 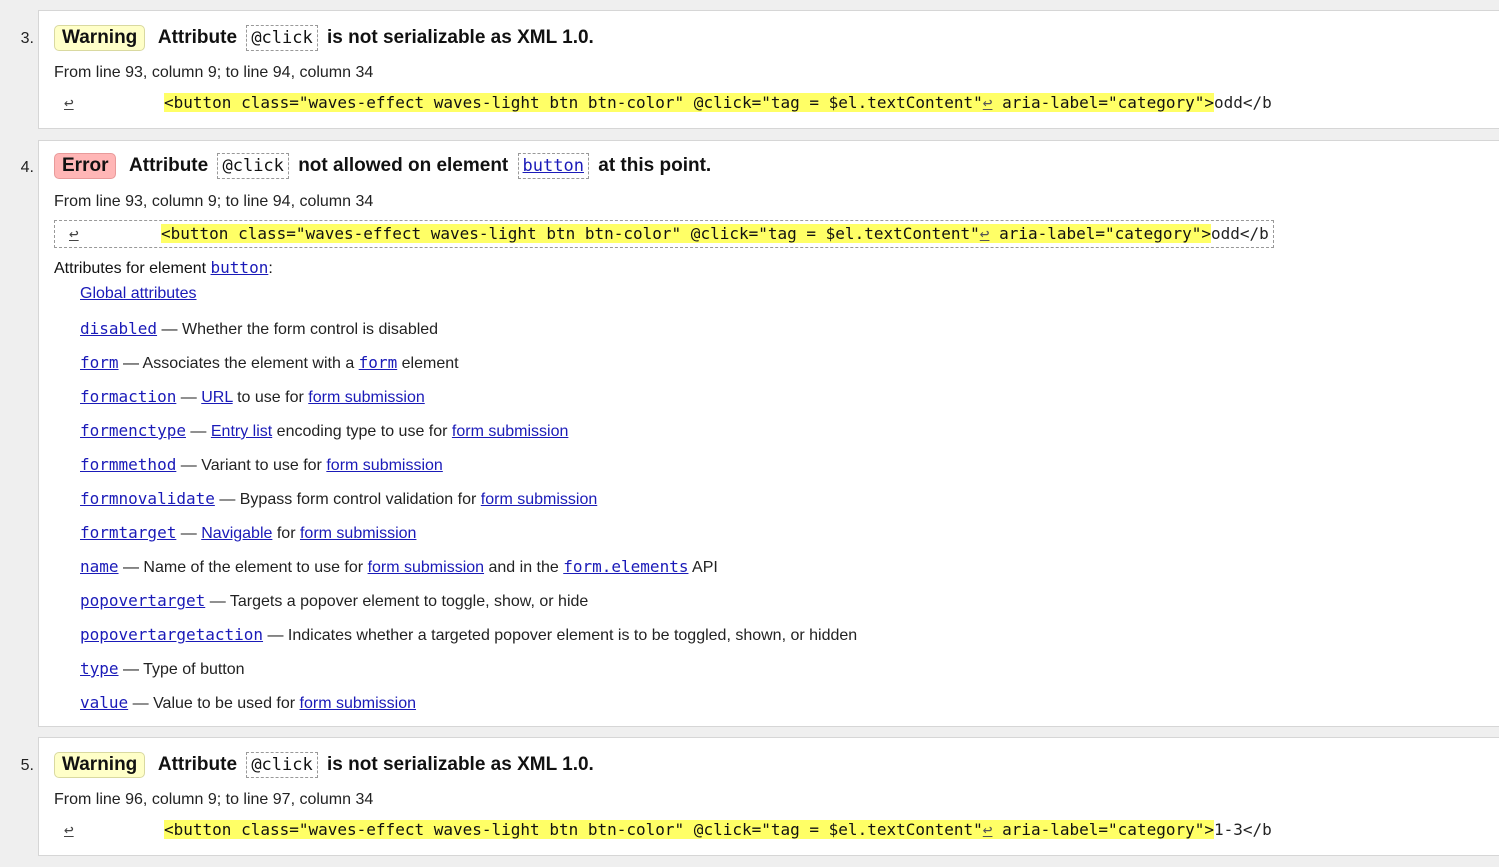 What do you see at coordinates (655, 165) in the screenshot?
I see `message-post: at this point.` at bounding box center [655, 165].